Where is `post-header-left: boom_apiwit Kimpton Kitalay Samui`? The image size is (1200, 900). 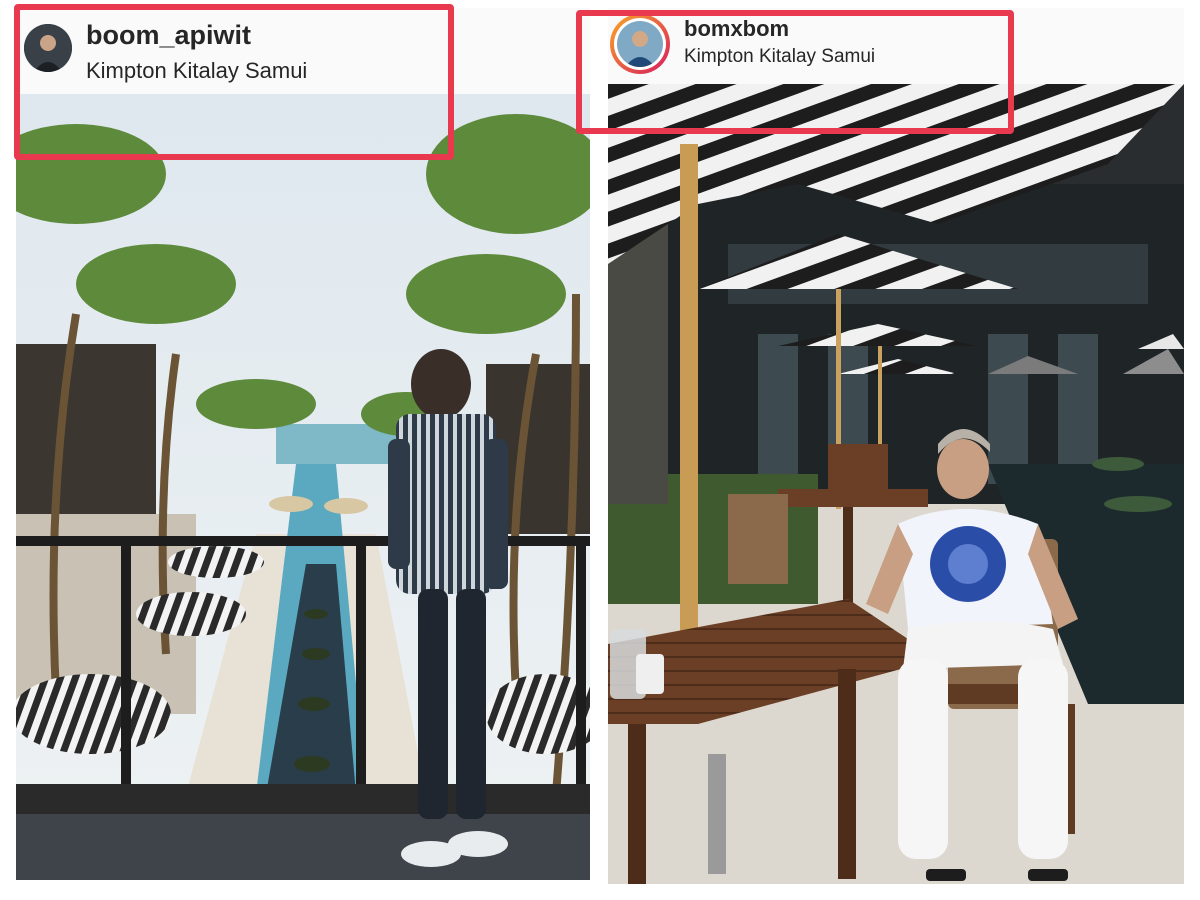 post-header-left: boom_apiwit Kimpton Kitalay Samui is located at coordinates (303, 51).